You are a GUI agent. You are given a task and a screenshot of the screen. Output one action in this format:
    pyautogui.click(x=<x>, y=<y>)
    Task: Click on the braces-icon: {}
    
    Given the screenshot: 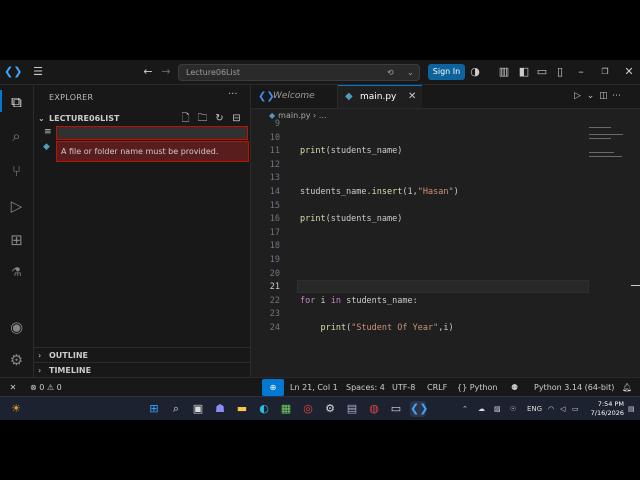 What is the action you would take?
    pyautogui.click(x=462, y=387)
    